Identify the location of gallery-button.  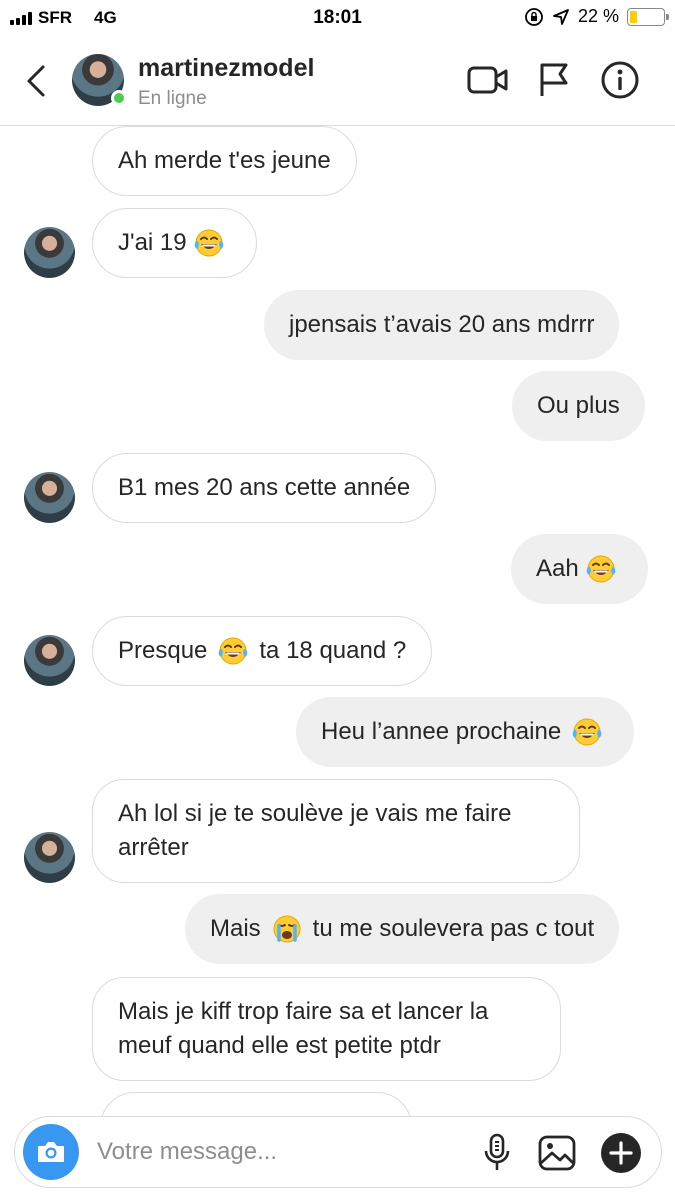
(557, 1153).